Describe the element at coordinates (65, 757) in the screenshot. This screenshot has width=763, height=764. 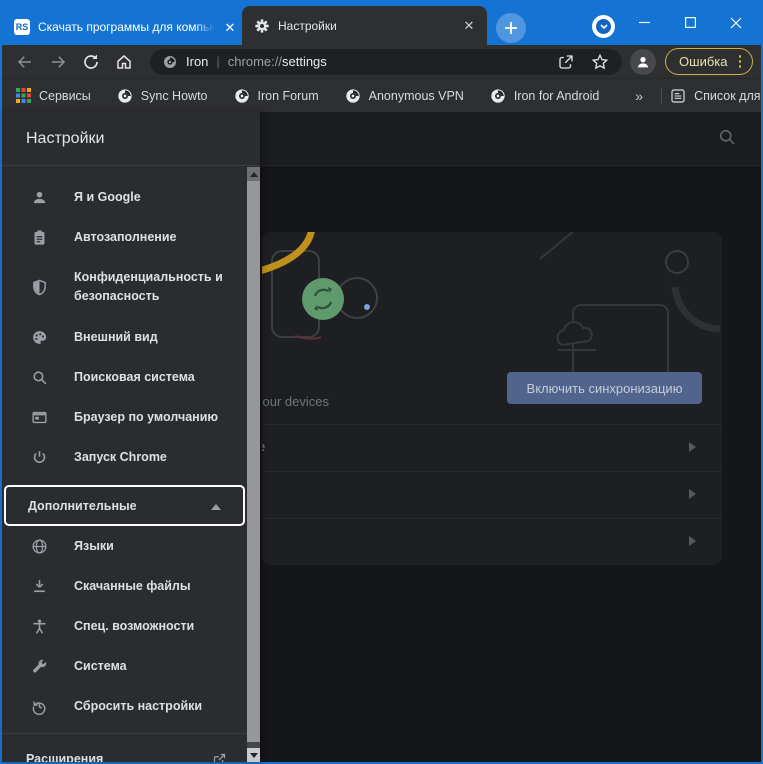
I see `menu-label: Расширения` at that location.